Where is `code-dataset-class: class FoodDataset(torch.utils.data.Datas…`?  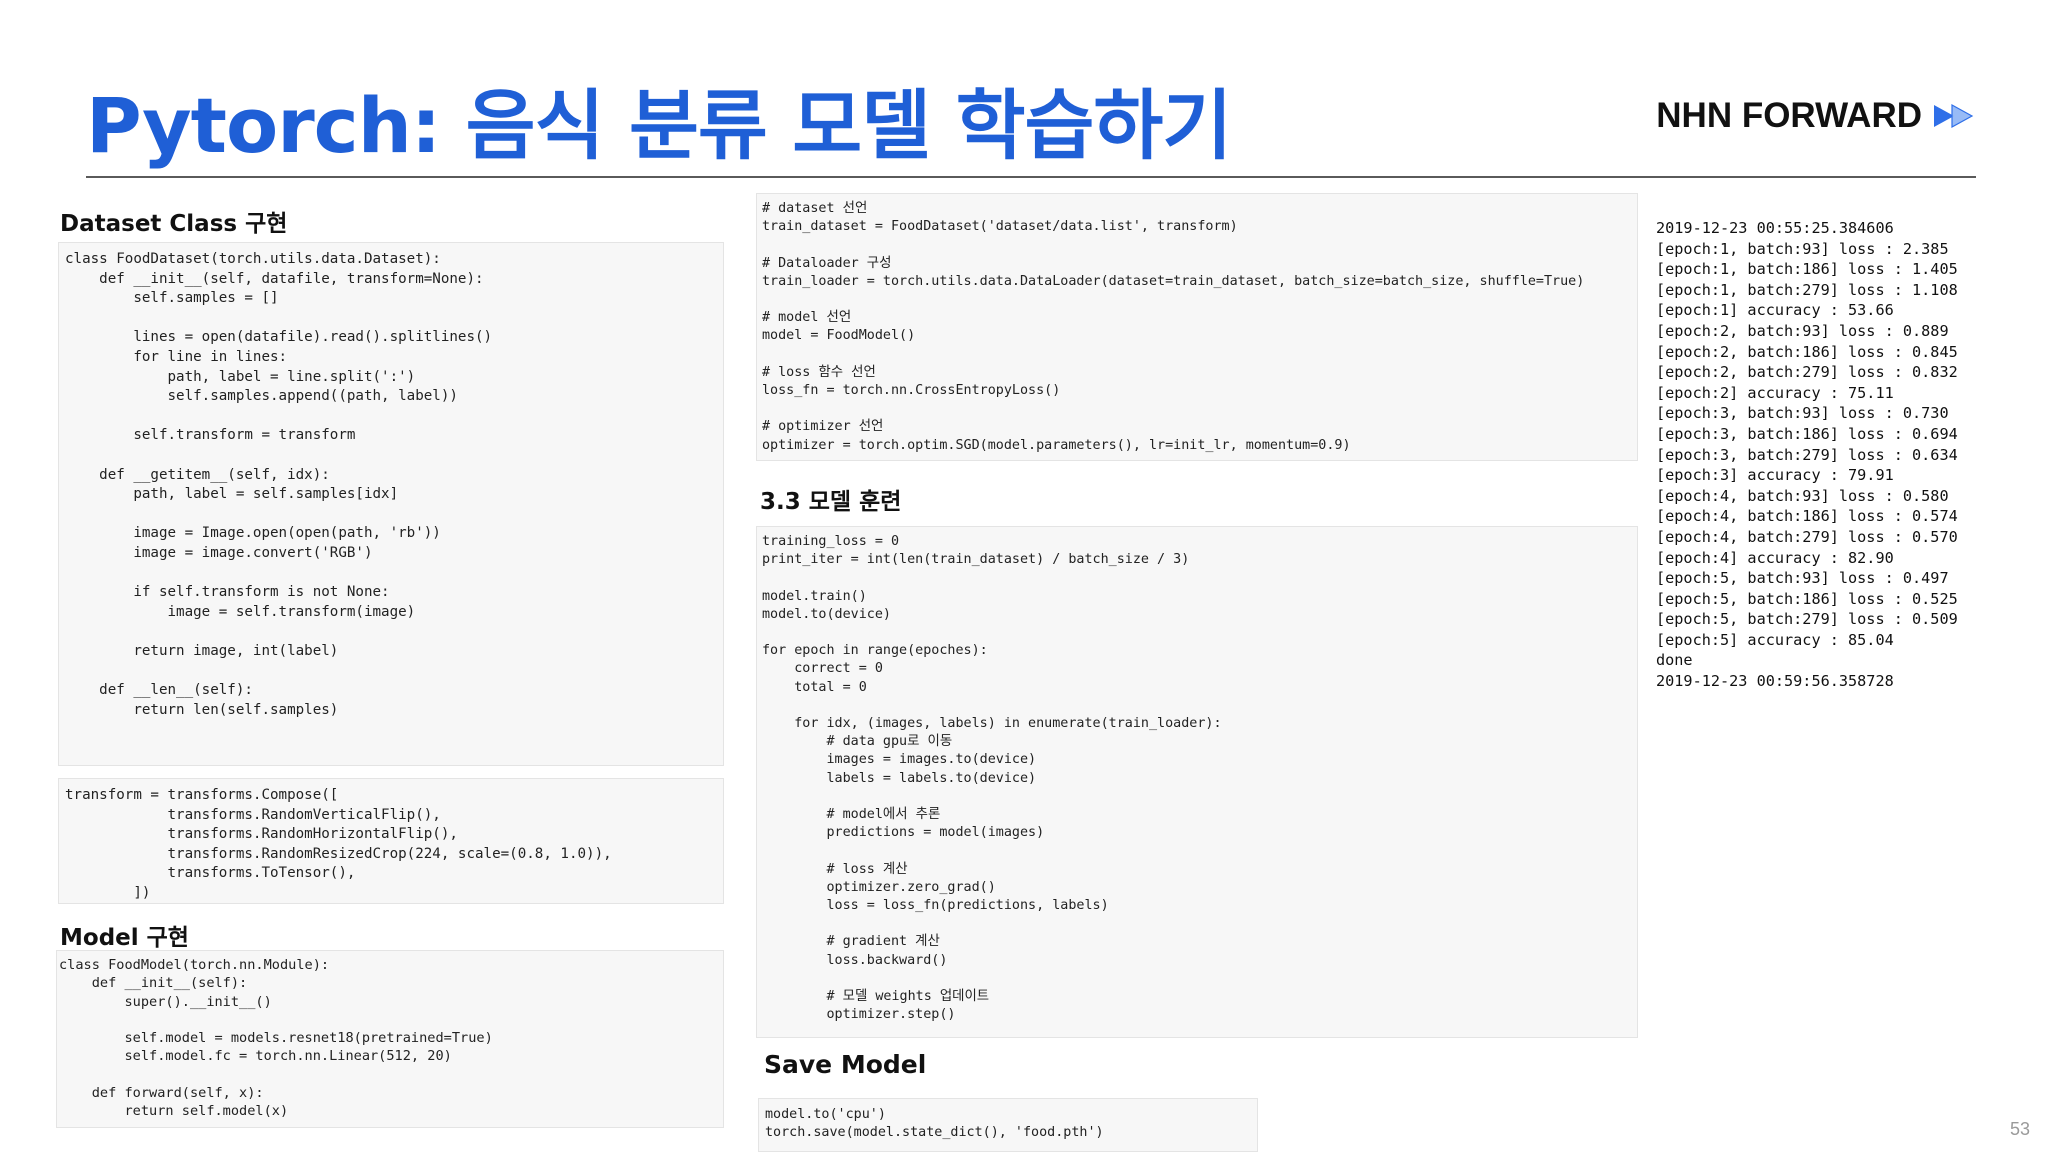 code-dataset-class: class FoodDataset(torch.utils.data.Datas… is located at coordinates (391, 504).